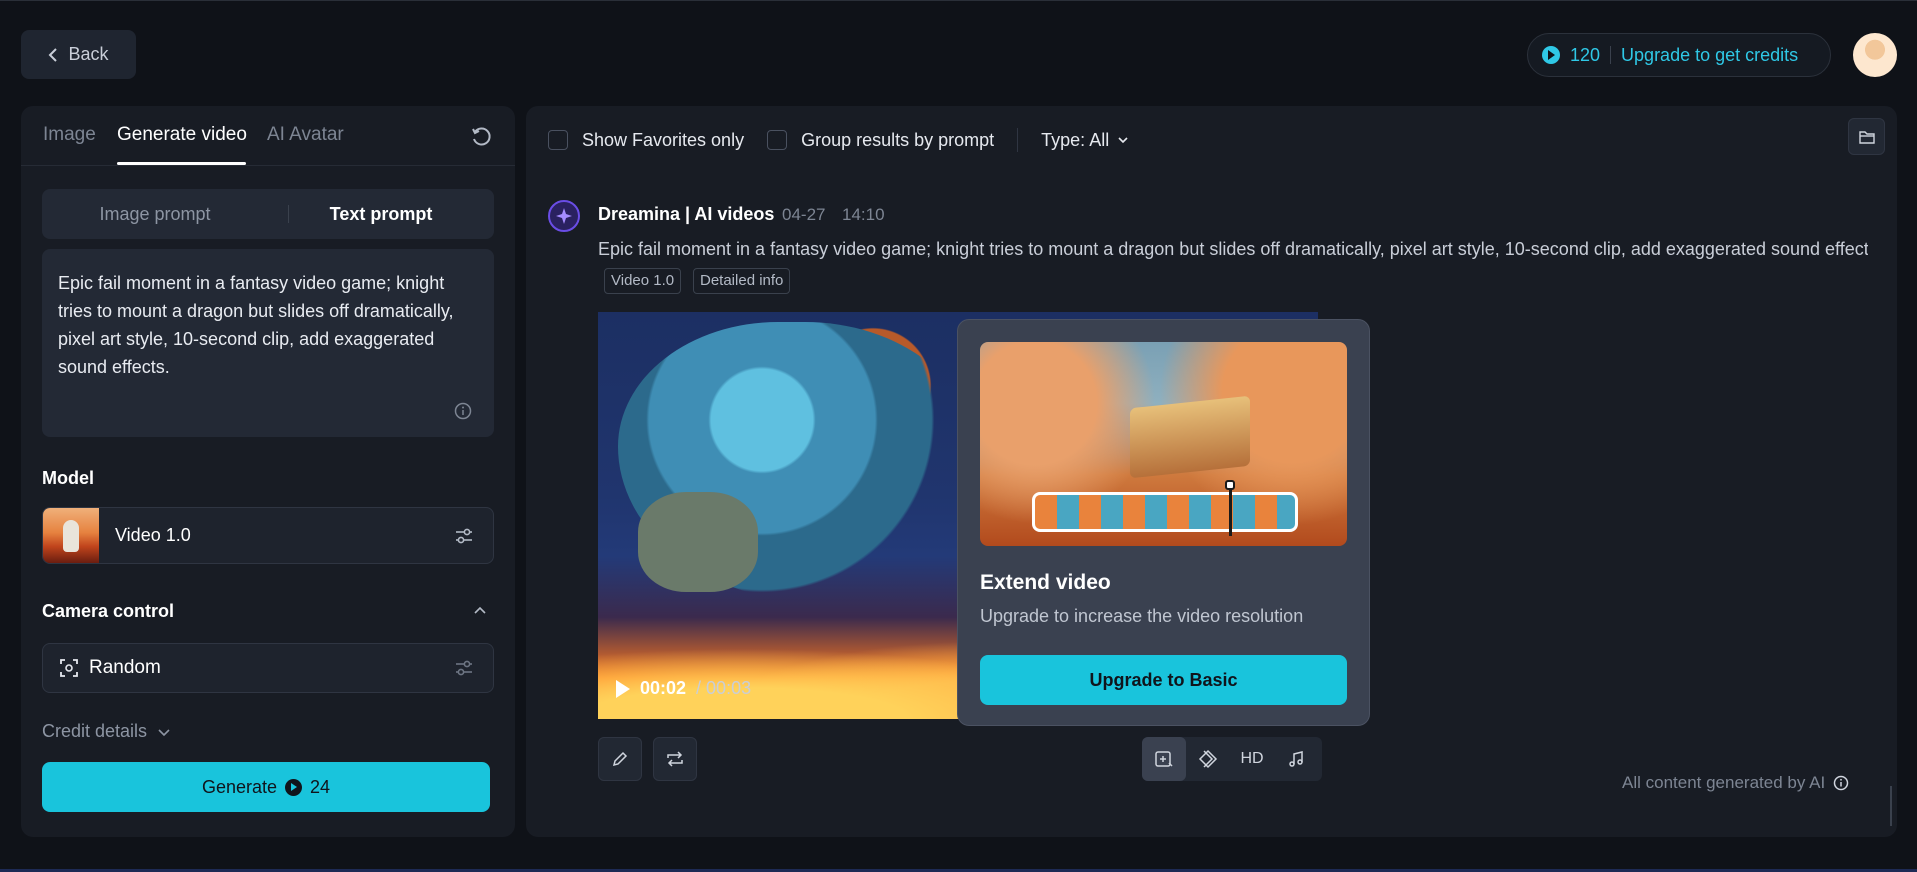 The height and width of the screenshot is (872, 1917). Describe the element at coordinates (898, 139) in the screenshot. I see `group-label: Group results by prompt` at that location.